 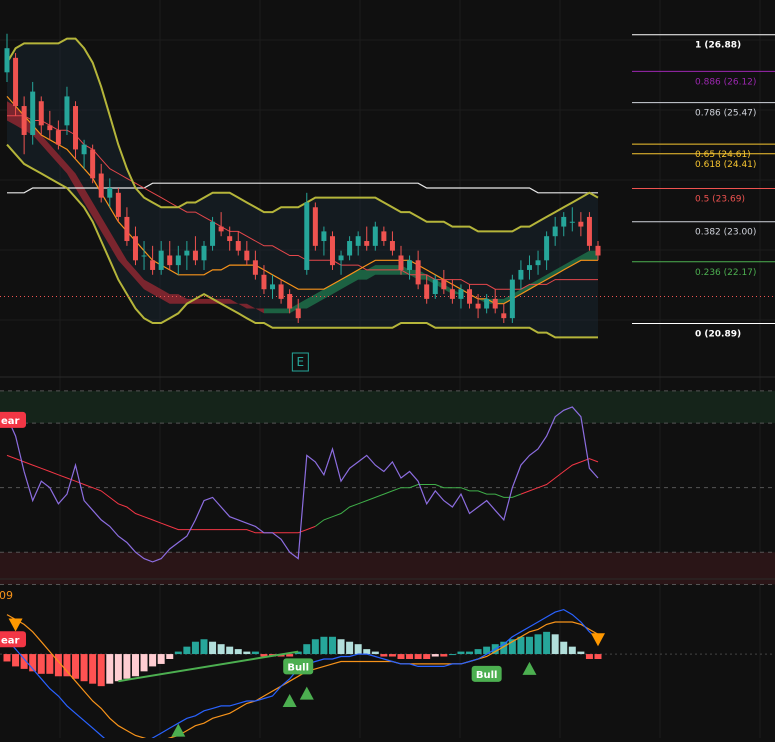 I want to click on earnings-marker: E, so click(x=300, y=362).